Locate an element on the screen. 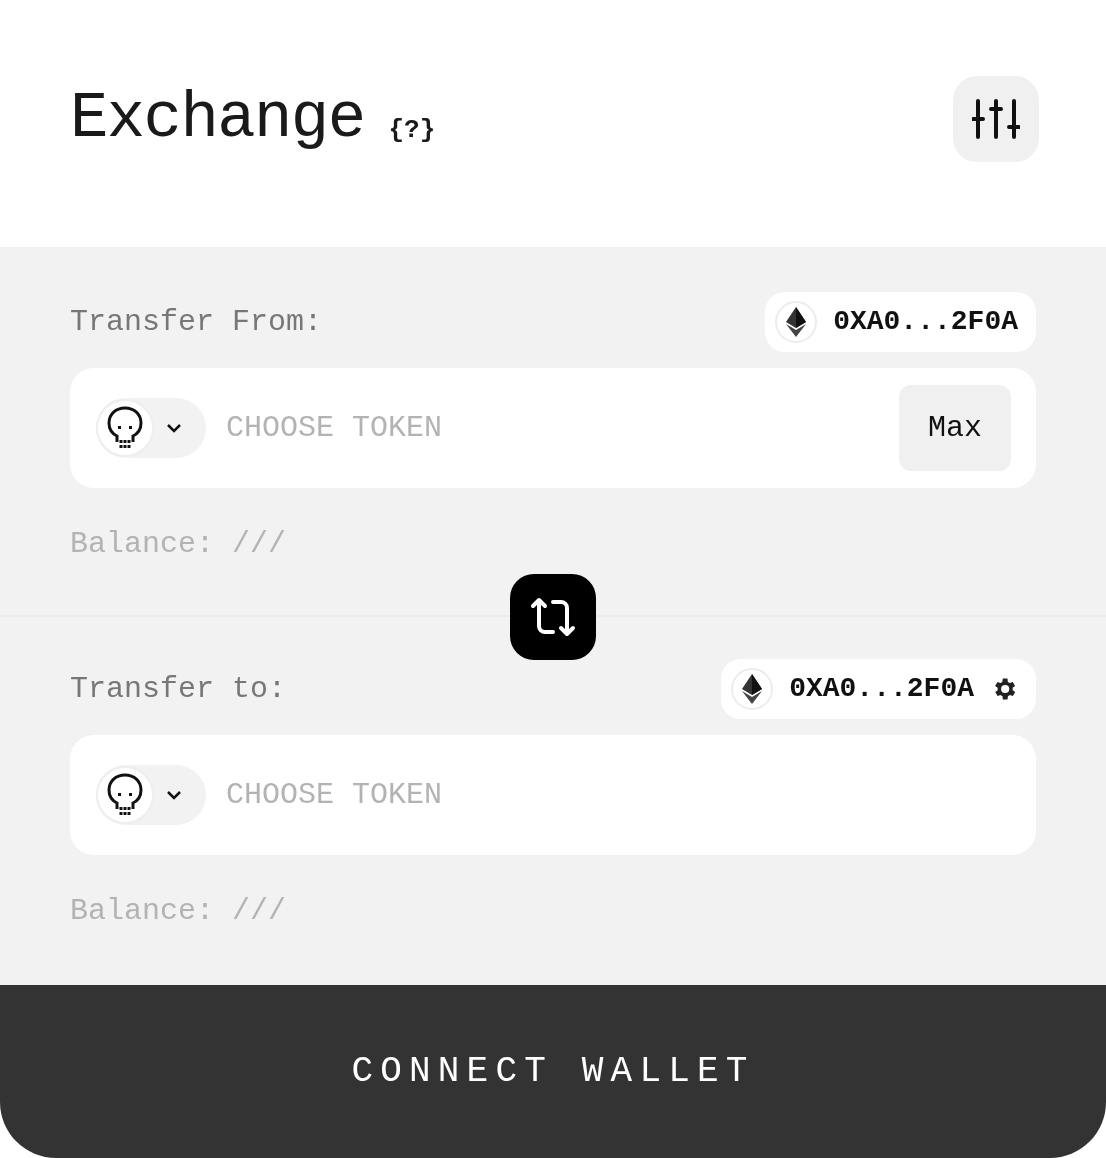 The image size is (1106, 1158). swap-button is located at coordinates (553, 617).